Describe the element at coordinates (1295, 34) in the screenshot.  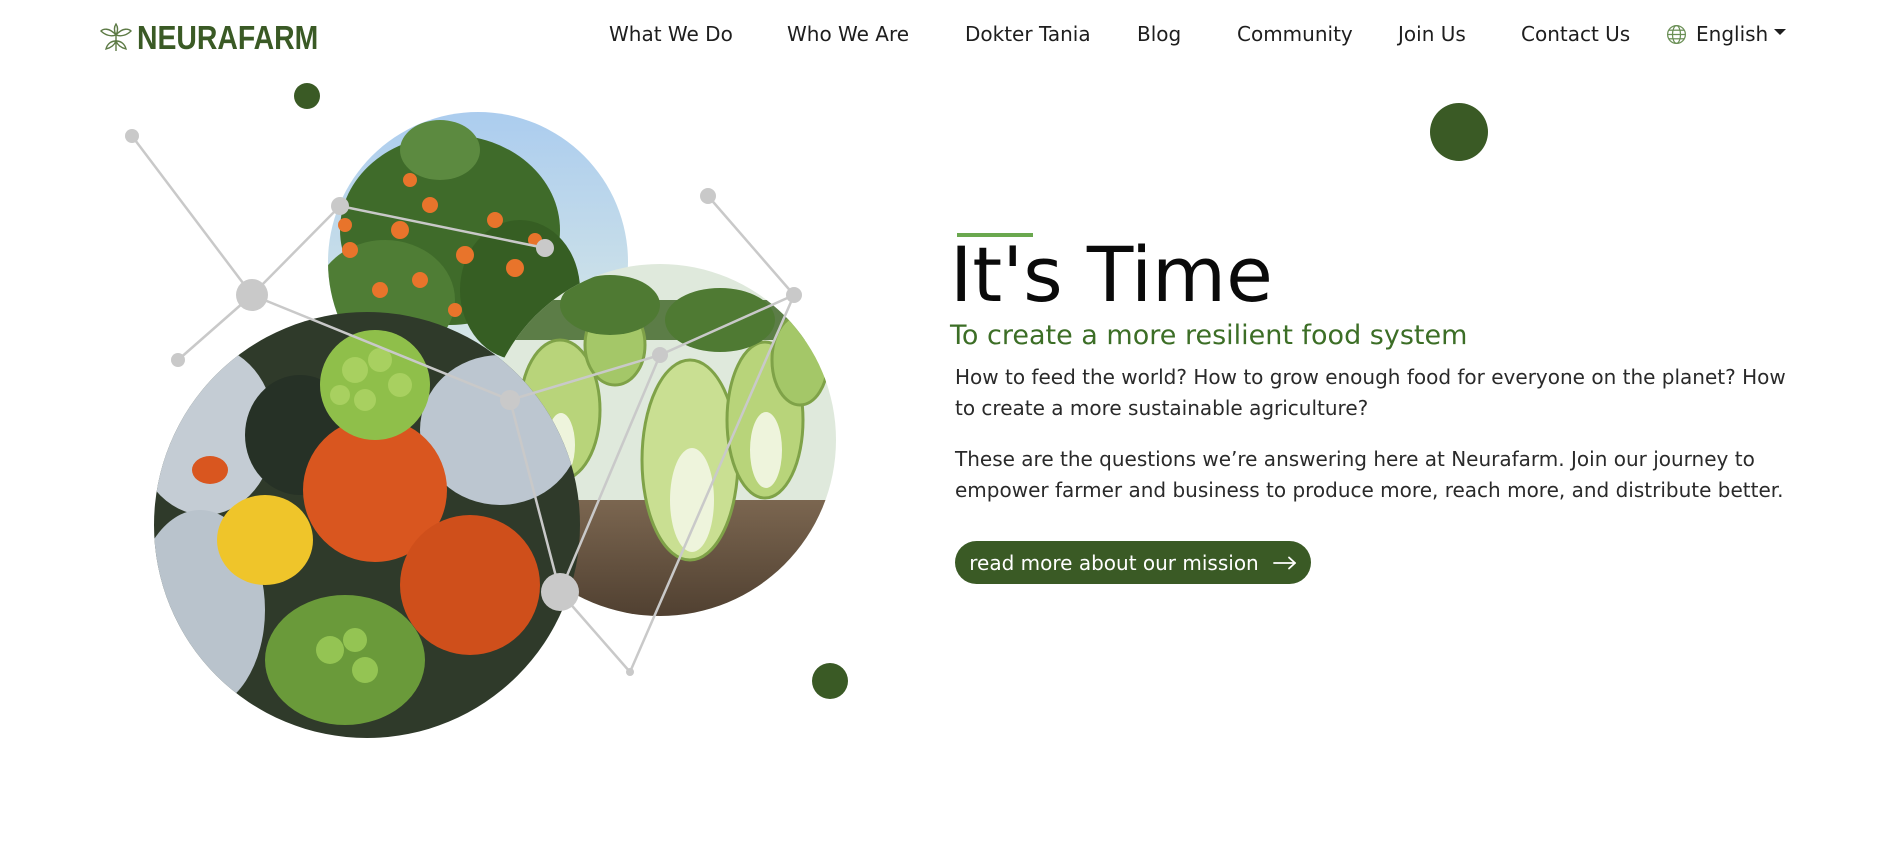
I see `nav-community: Community` at that location.